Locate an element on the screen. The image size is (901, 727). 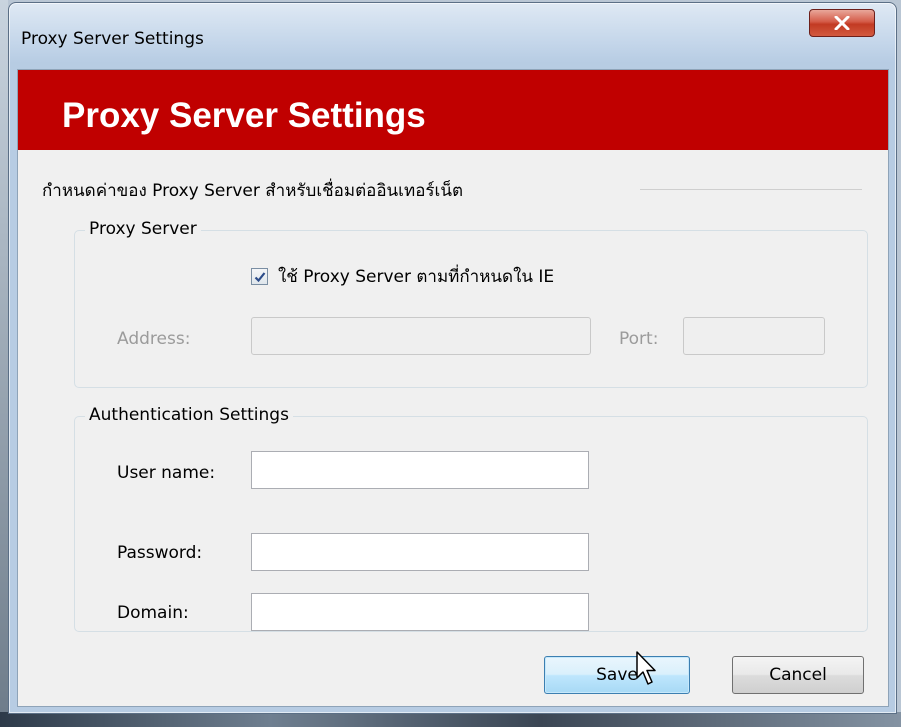
checkmark-icon is located at coordinates (259, 276).